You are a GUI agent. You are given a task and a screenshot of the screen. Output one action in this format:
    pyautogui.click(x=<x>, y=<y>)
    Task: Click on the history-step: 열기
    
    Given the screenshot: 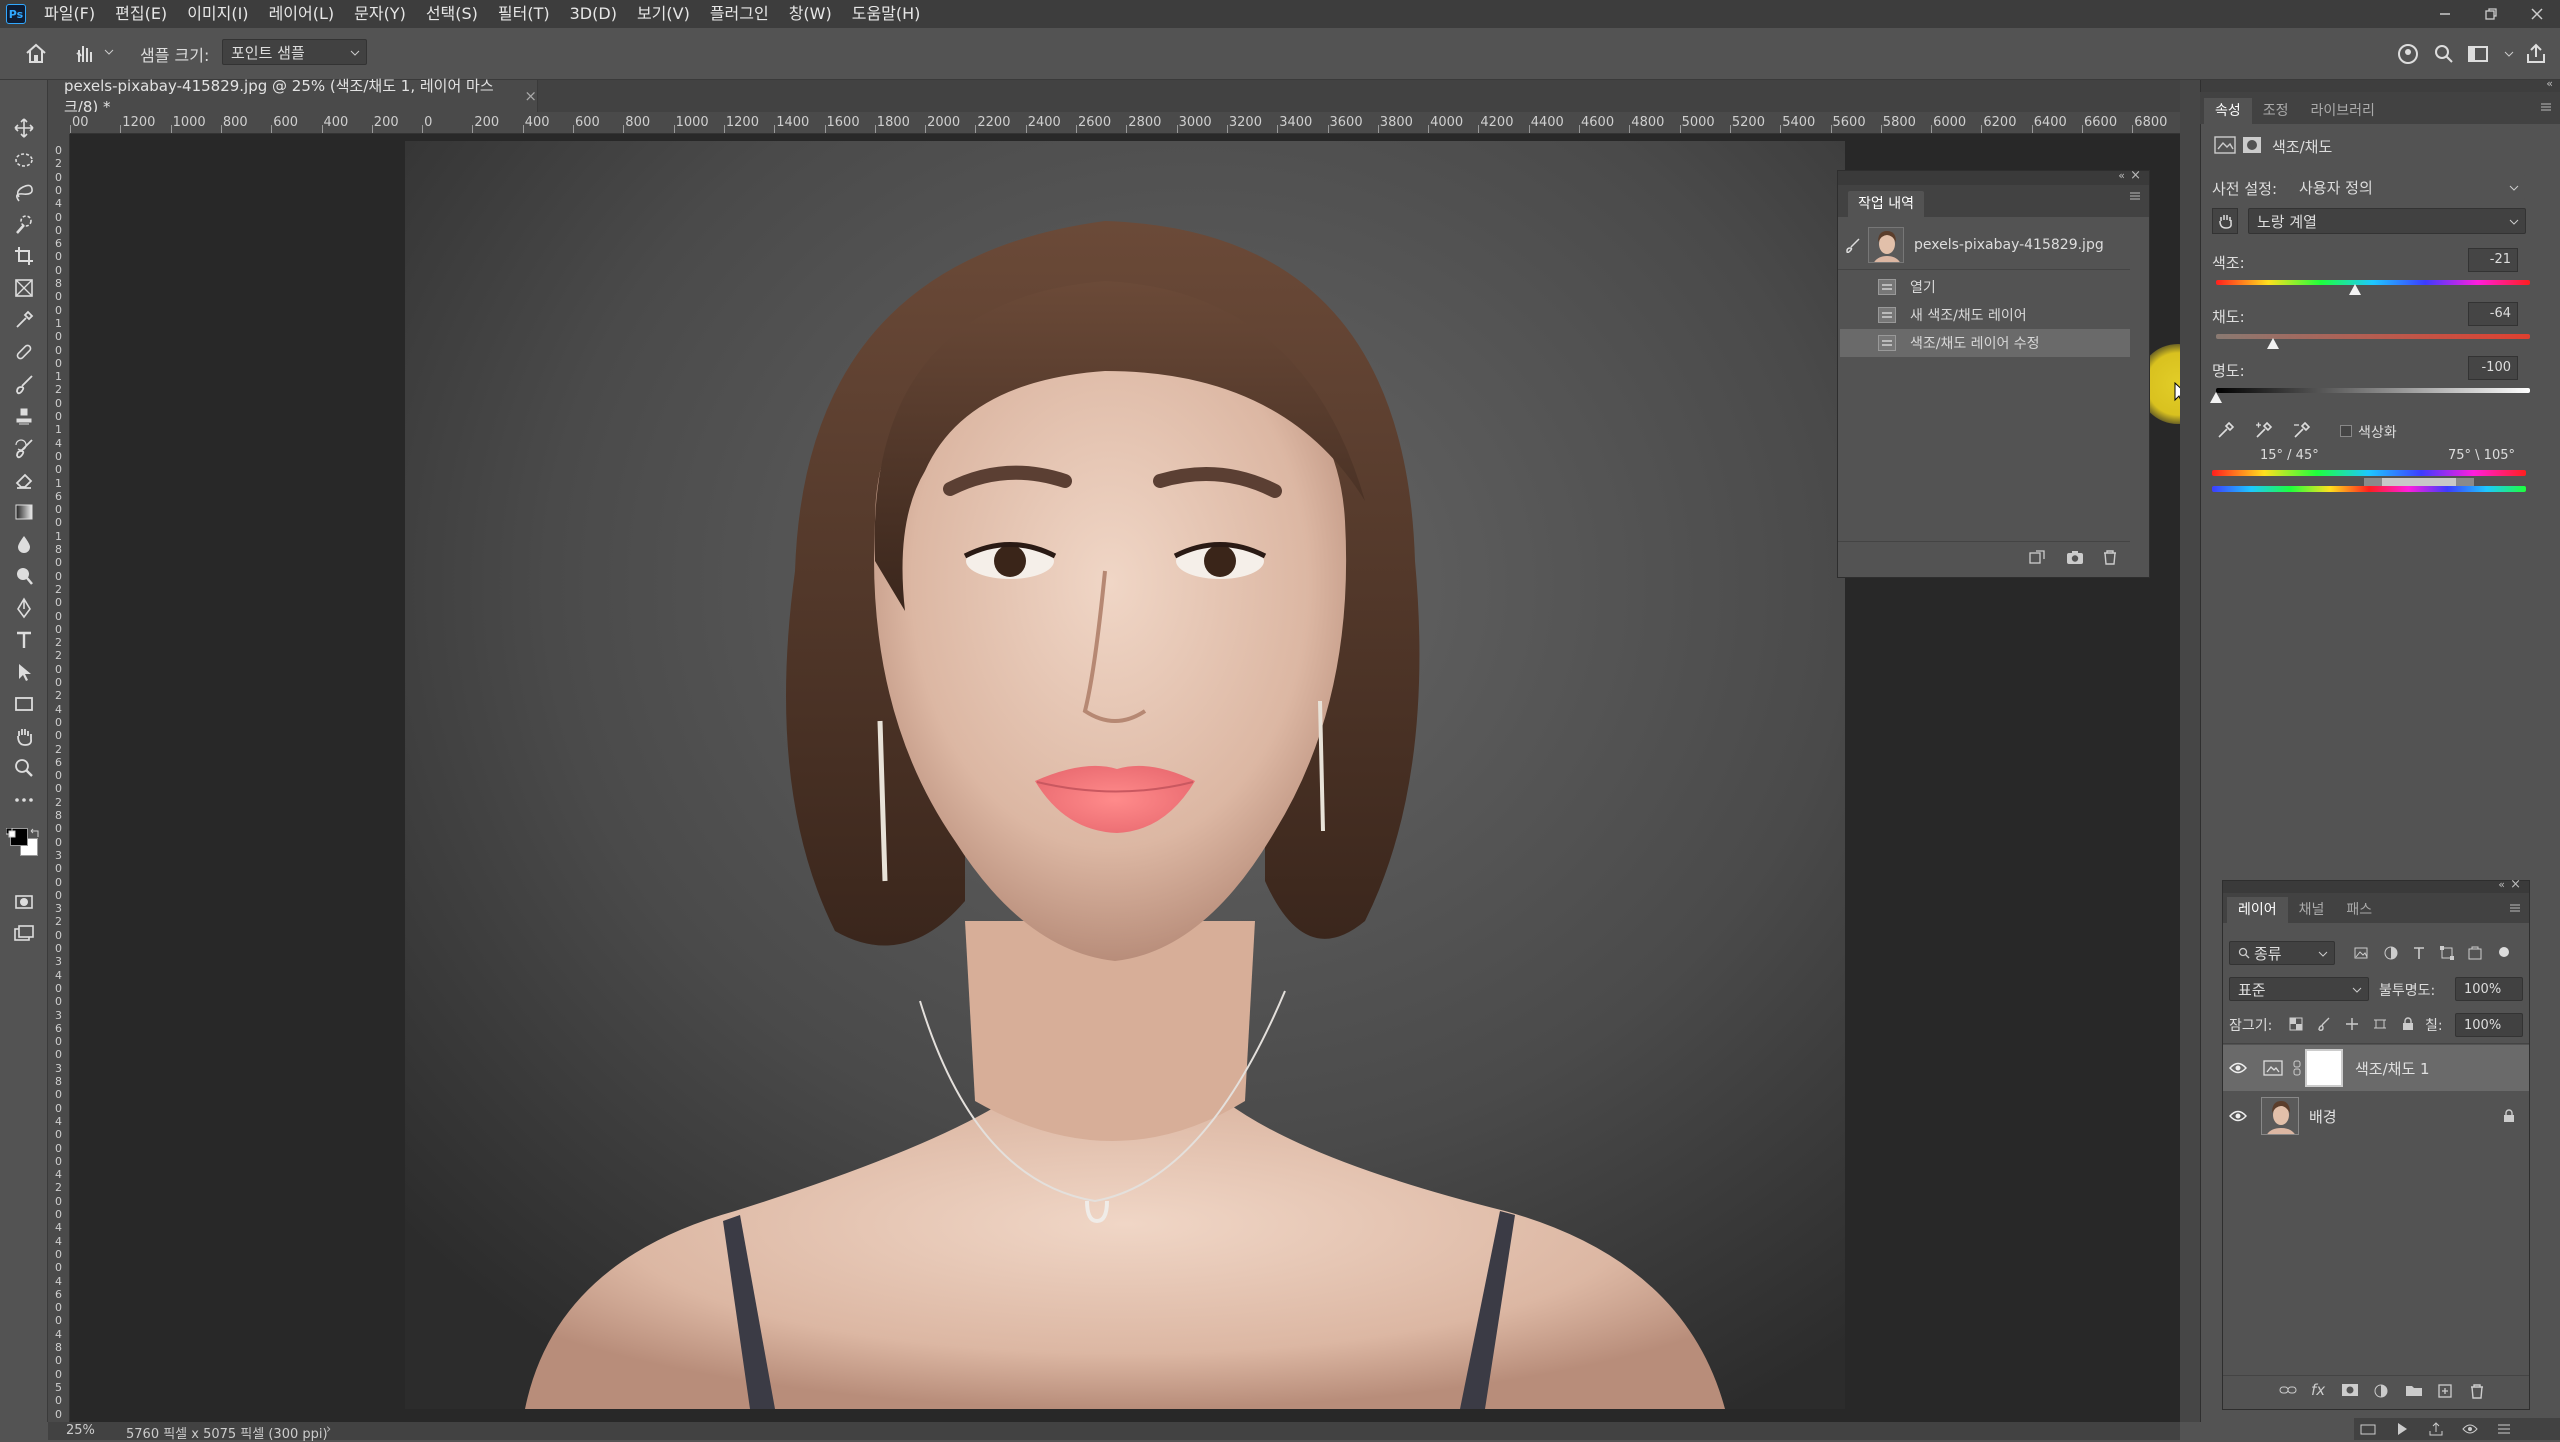 What is the action you would take?
    pyautogui.click(x=1985, y=287)
    